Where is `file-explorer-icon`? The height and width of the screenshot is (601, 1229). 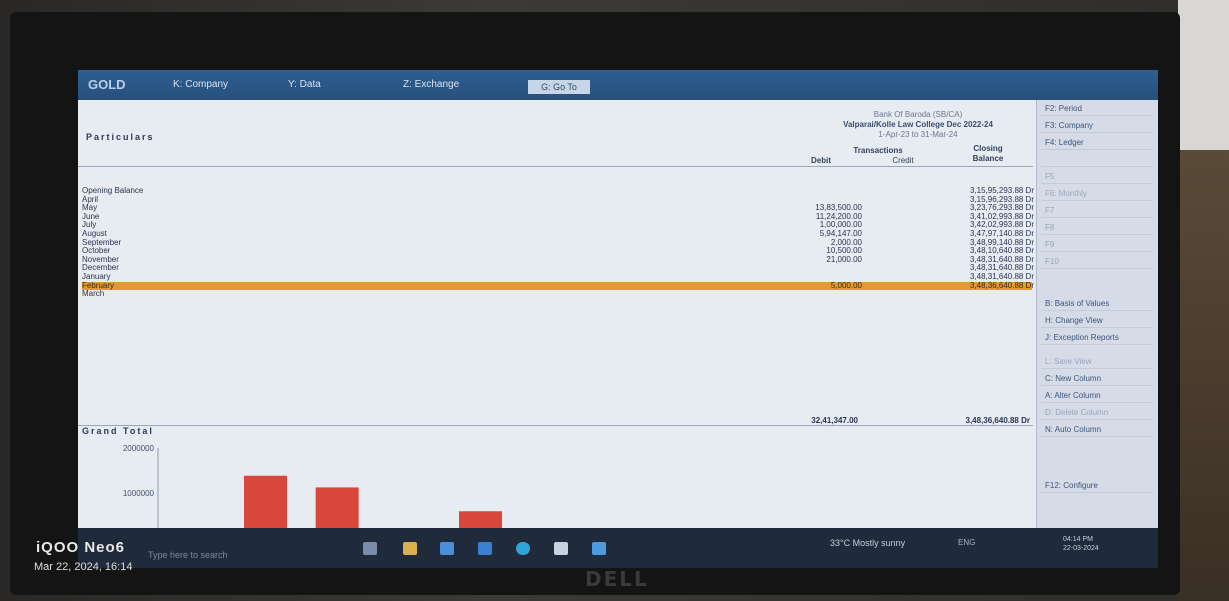
file-explorer-icon is located at coordinates (410, 548).